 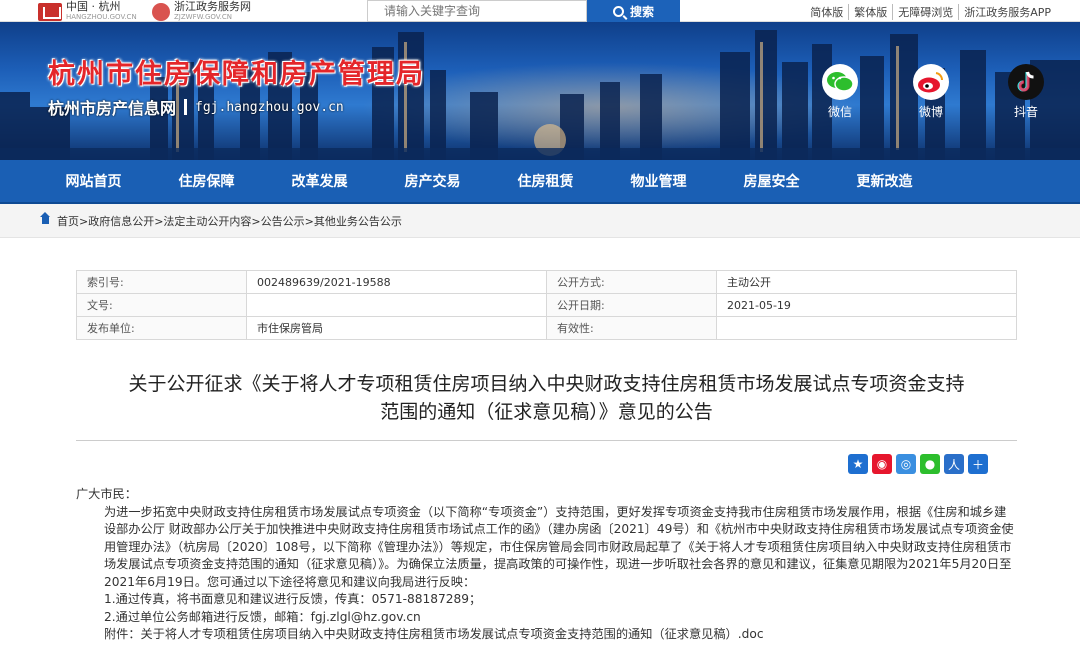 I want to click on social-weibo: 微博, so click(x=931, y=92).